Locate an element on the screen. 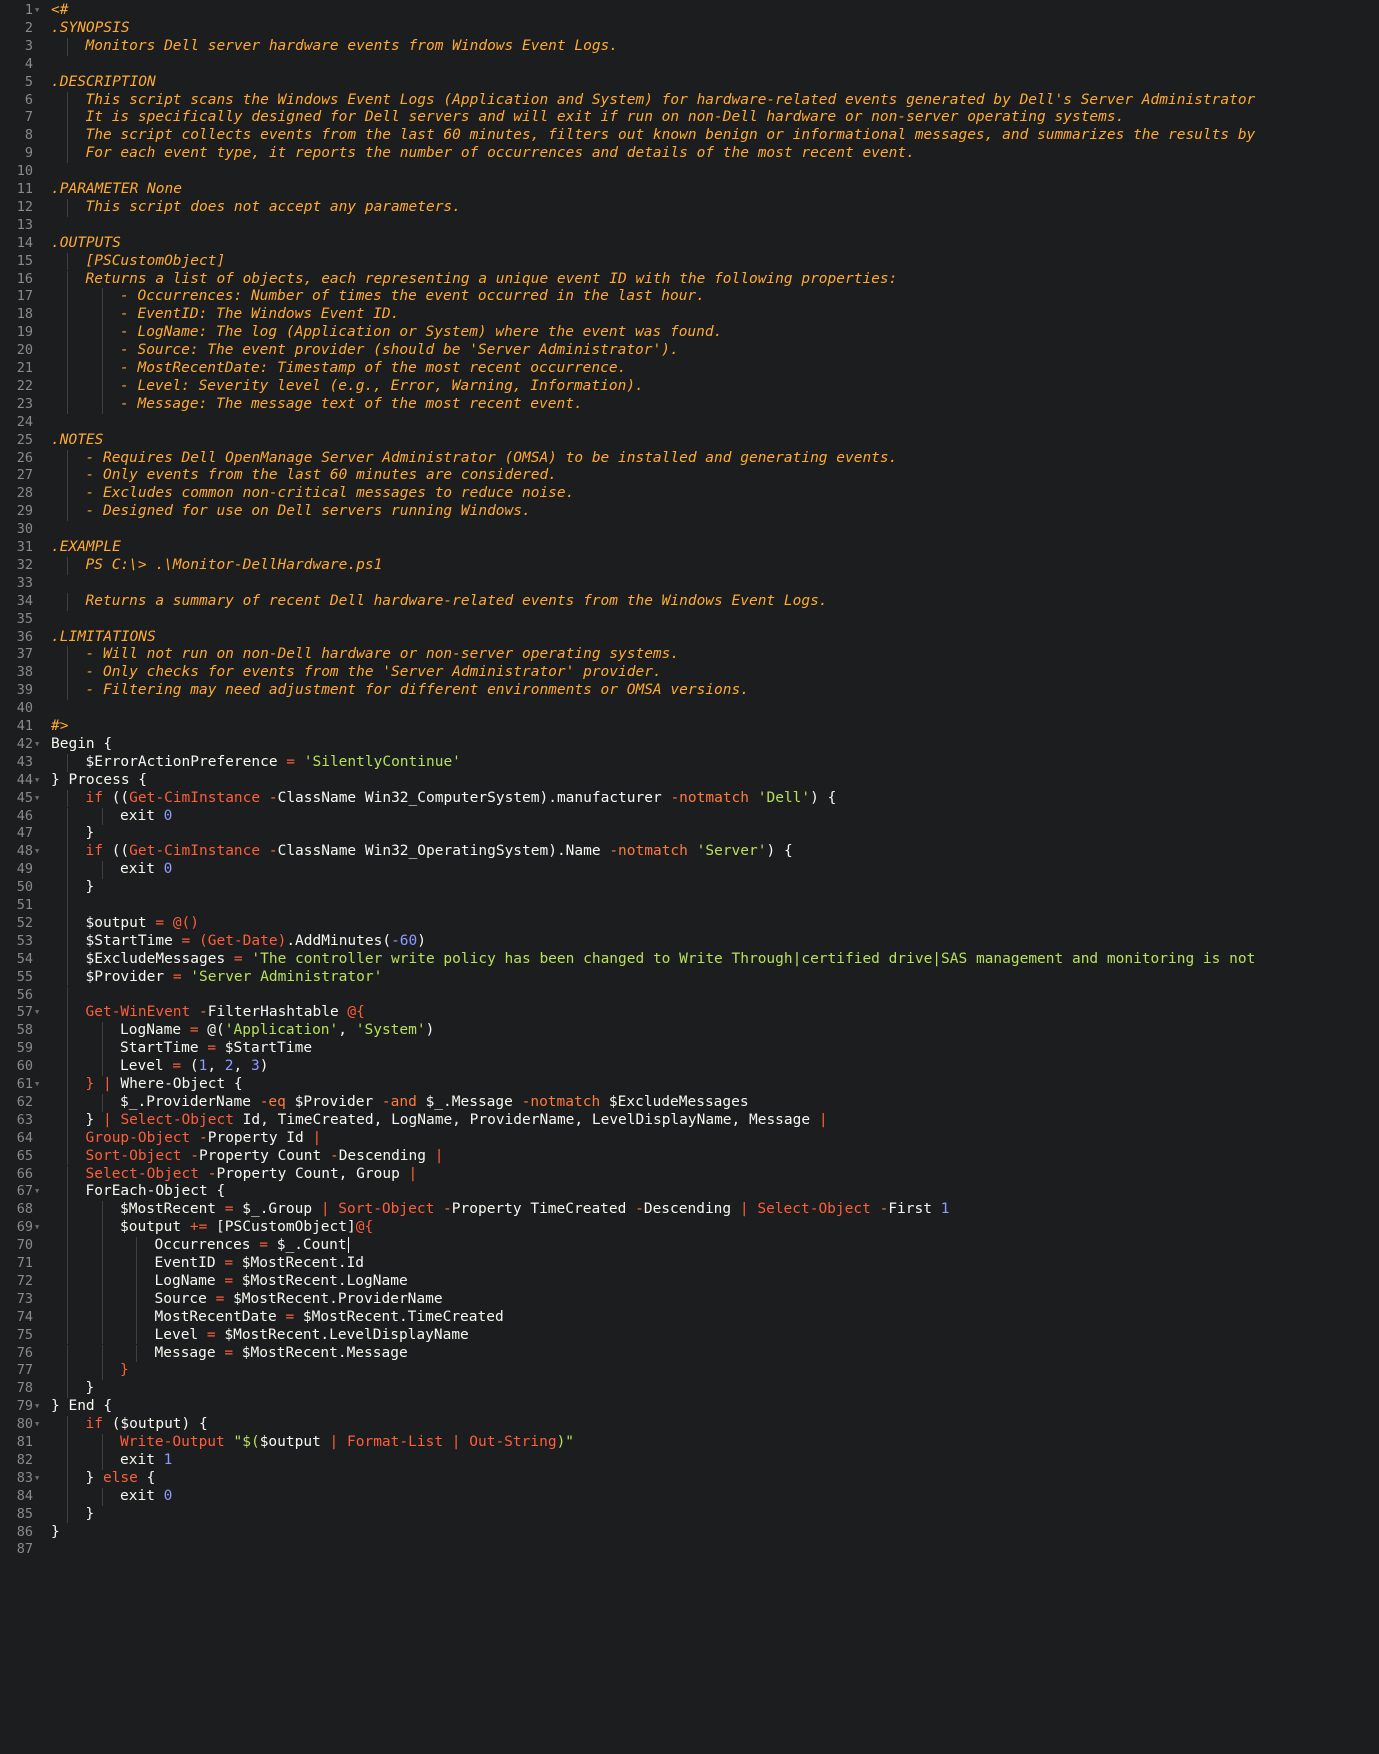 The image size is (1379, 1754). code-line: 18 - EventID: The Windows Event ID. is located at coordinates (616, 315).